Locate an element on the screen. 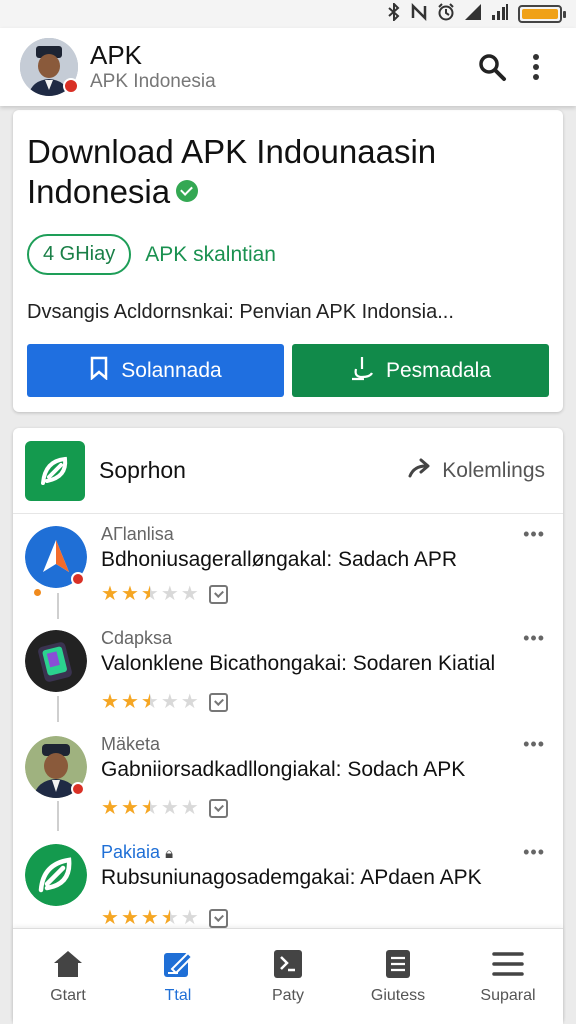 The width and height of the screenshot is (576, 1024). nav-item-ttal: Ttal is located at coordinates (178, 976).